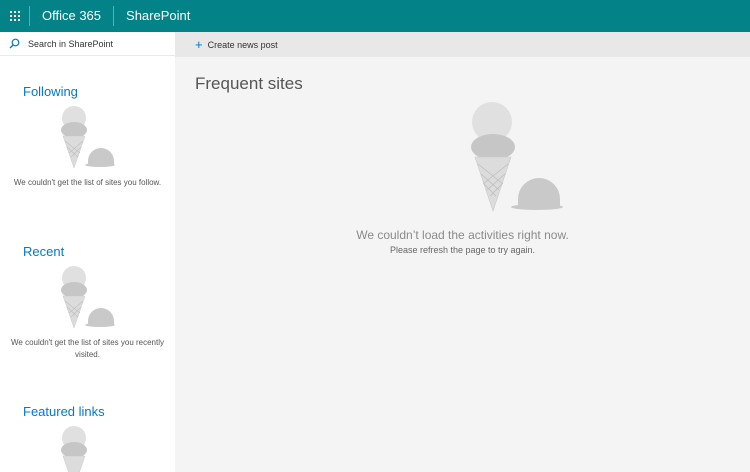  I want to click on app-launcher-button, so click(14, 16).